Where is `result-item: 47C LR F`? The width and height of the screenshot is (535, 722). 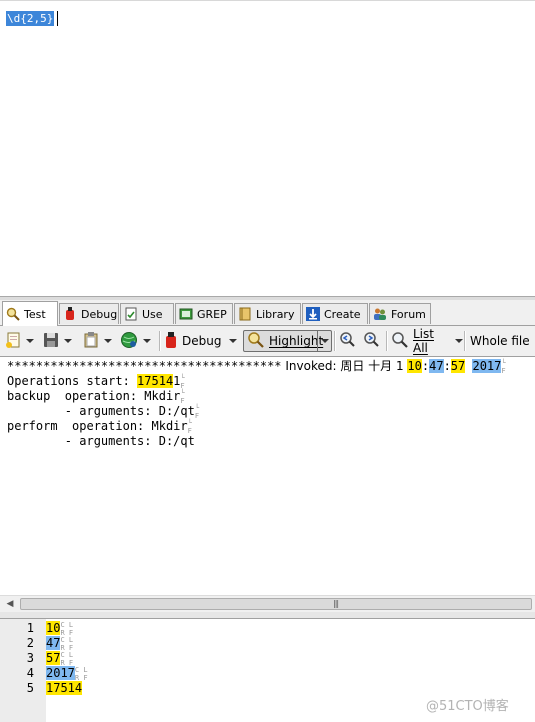
result-item: 47C LR F is located at coordinates (59, 644).